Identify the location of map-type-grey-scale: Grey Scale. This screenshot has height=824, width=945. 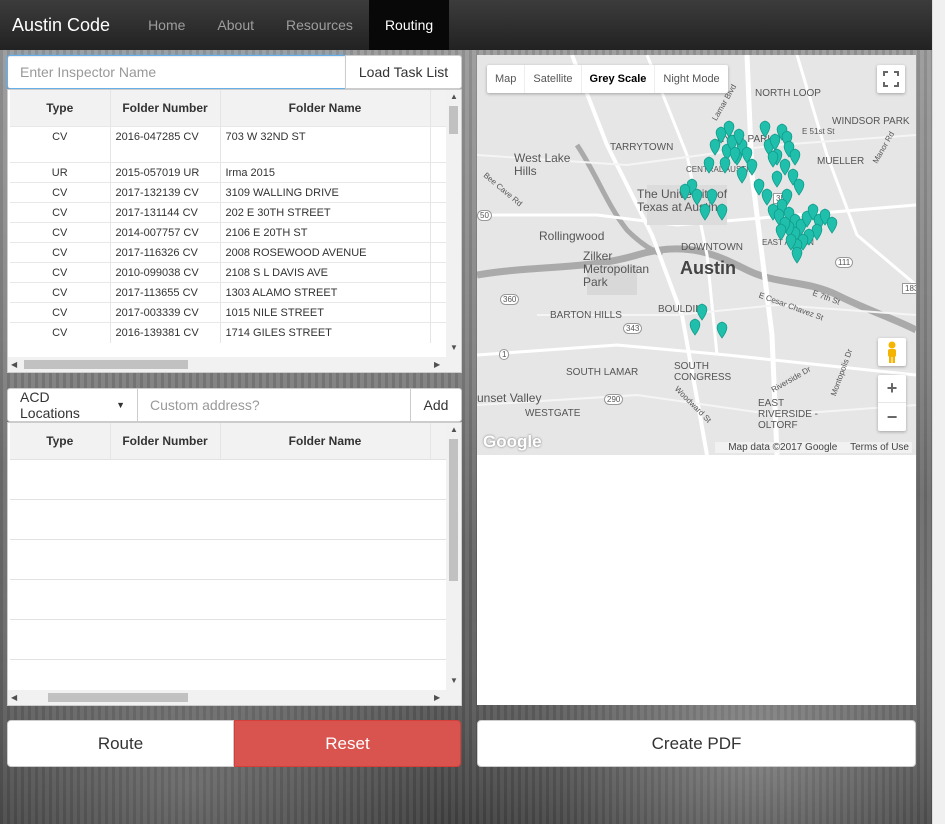
(619, 79).